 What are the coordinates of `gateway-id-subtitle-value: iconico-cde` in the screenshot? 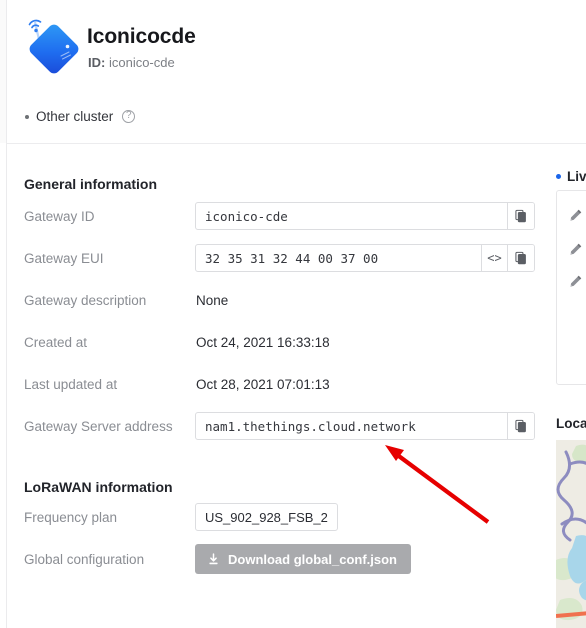 It's located at (141, 62).